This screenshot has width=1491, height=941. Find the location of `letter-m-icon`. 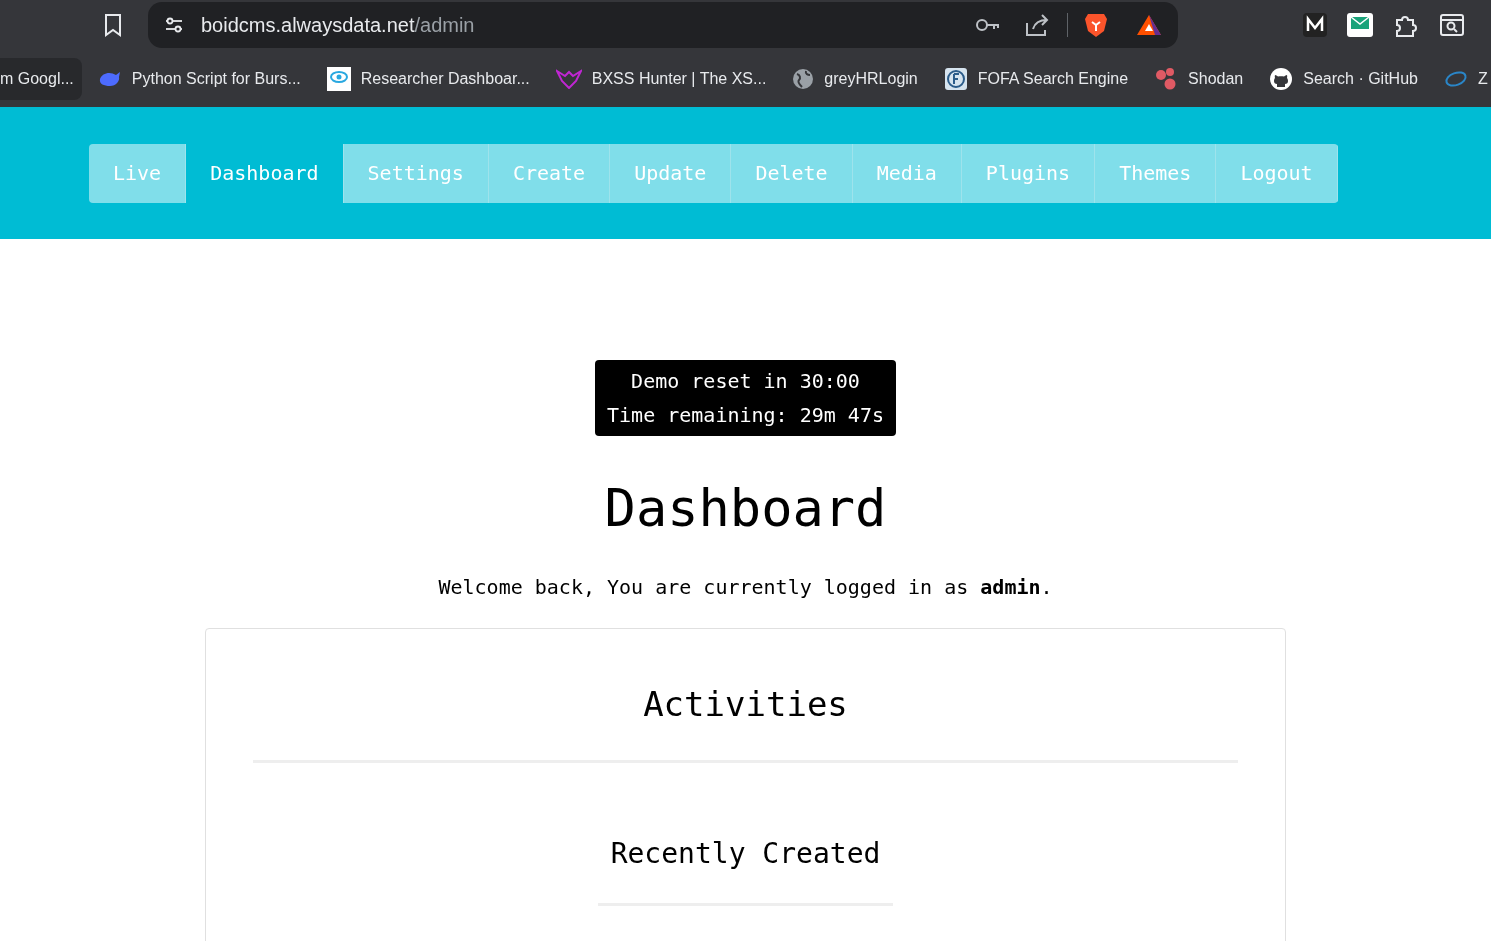

letter-m-icon is located at coordinates (1315, 25).